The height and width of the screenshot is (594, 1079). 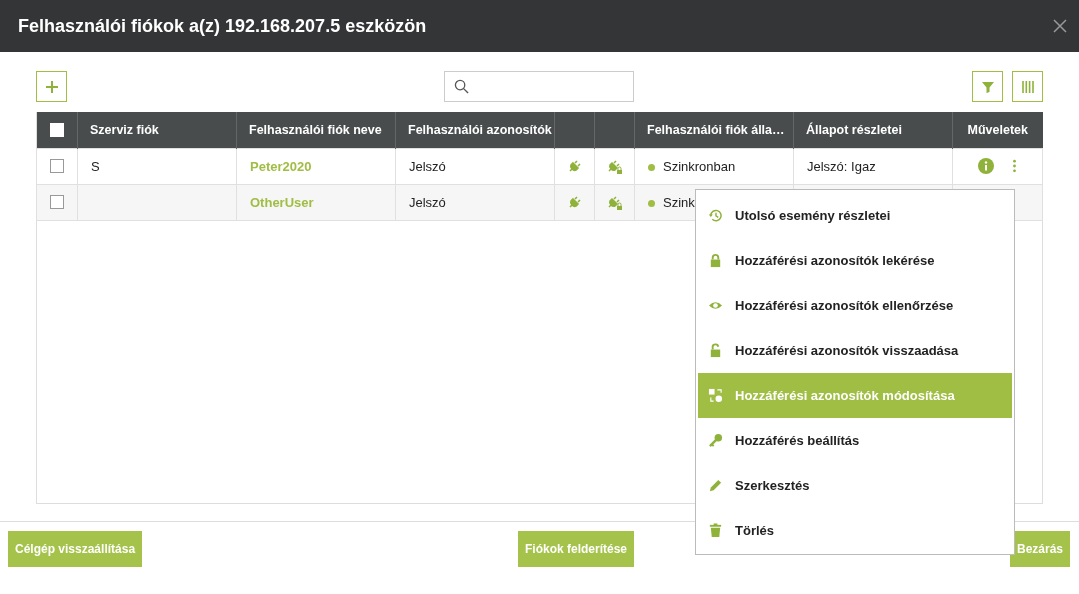 I want to click on menu-item: Törlés, so click(x=855, y=530).